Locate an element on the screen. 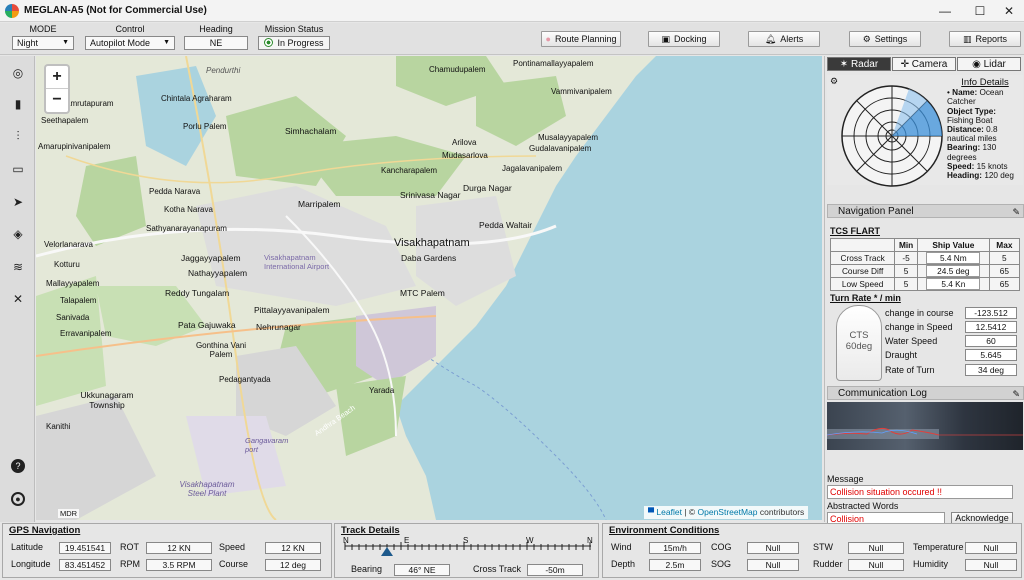 The width and height of the screenshot is (1024, 580). speed-value: 12 KN is located at coordinates (293, 548).